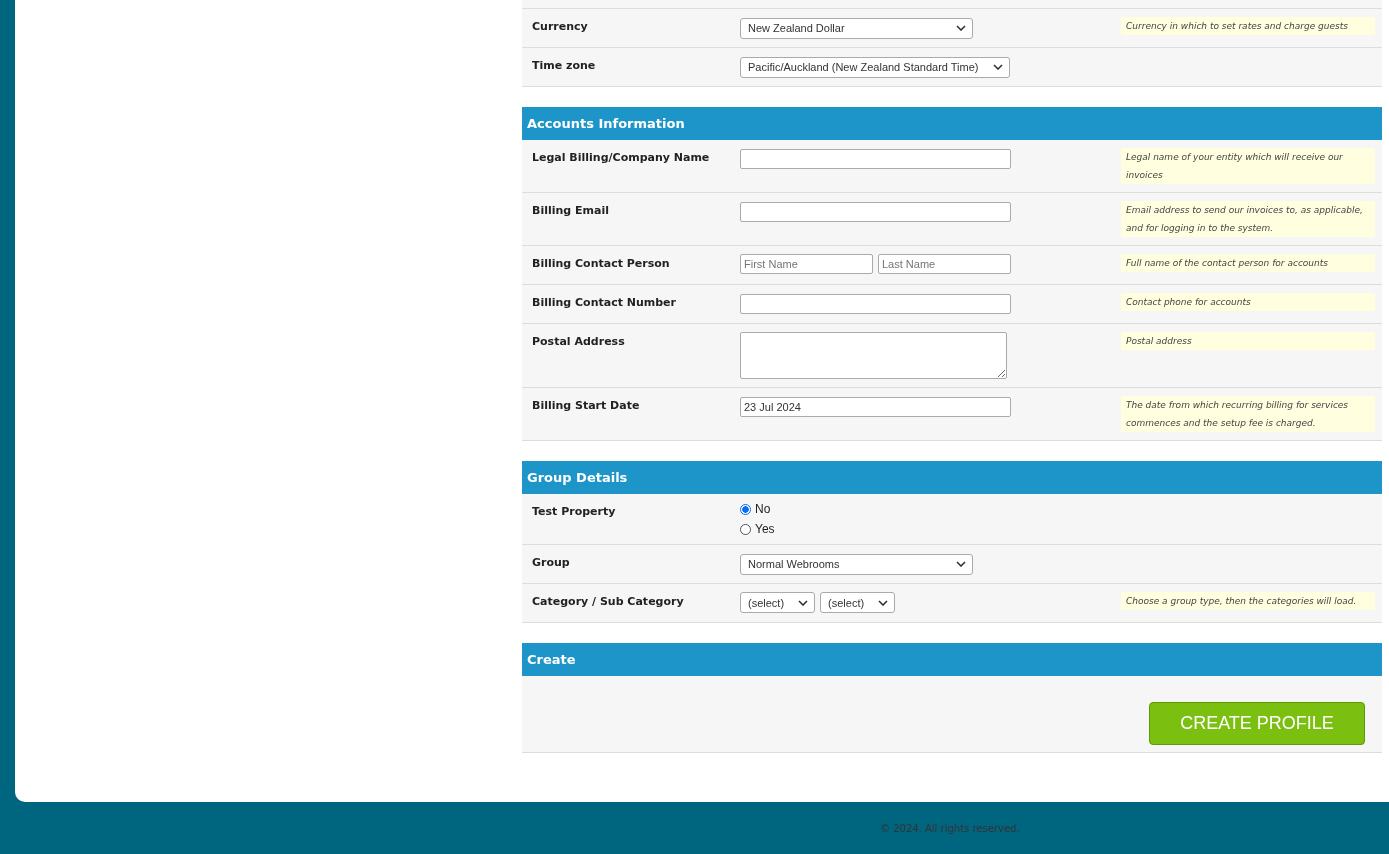 This screenshot has height=854, width=1389. I want to click on field-label: Test Property, so click(574, 512).